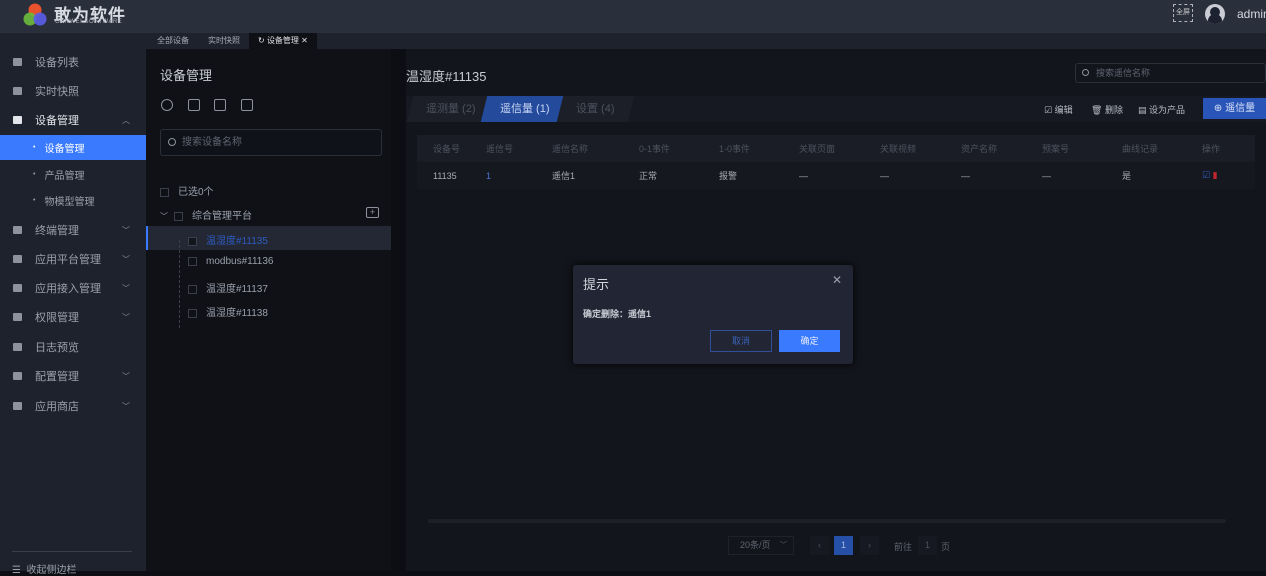 The height and width of the screenshot is (576, 1266). I want to click on confirm-dialog: 提示 ✕ 确定删除：遥信1 取消 确定, so click(713, 314).